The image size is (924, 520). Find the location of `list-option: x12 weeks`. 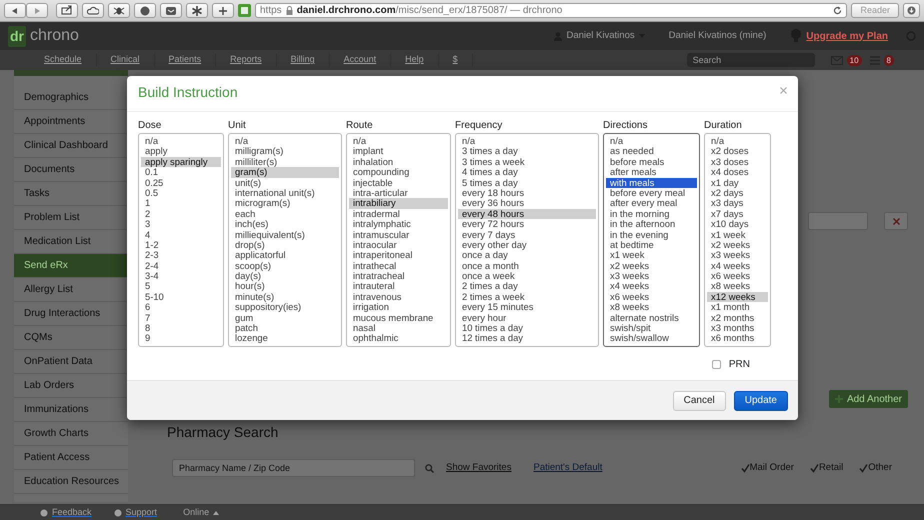

list-option: x12 weeks is located at coordinates (737, 297).